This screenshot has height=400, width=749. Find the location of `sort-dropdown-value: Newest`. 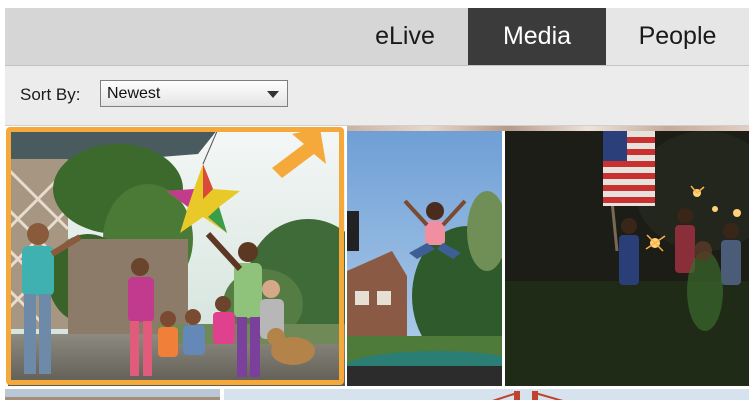

sort-dropdown-value: Newest is located at coordinates (134, 93).